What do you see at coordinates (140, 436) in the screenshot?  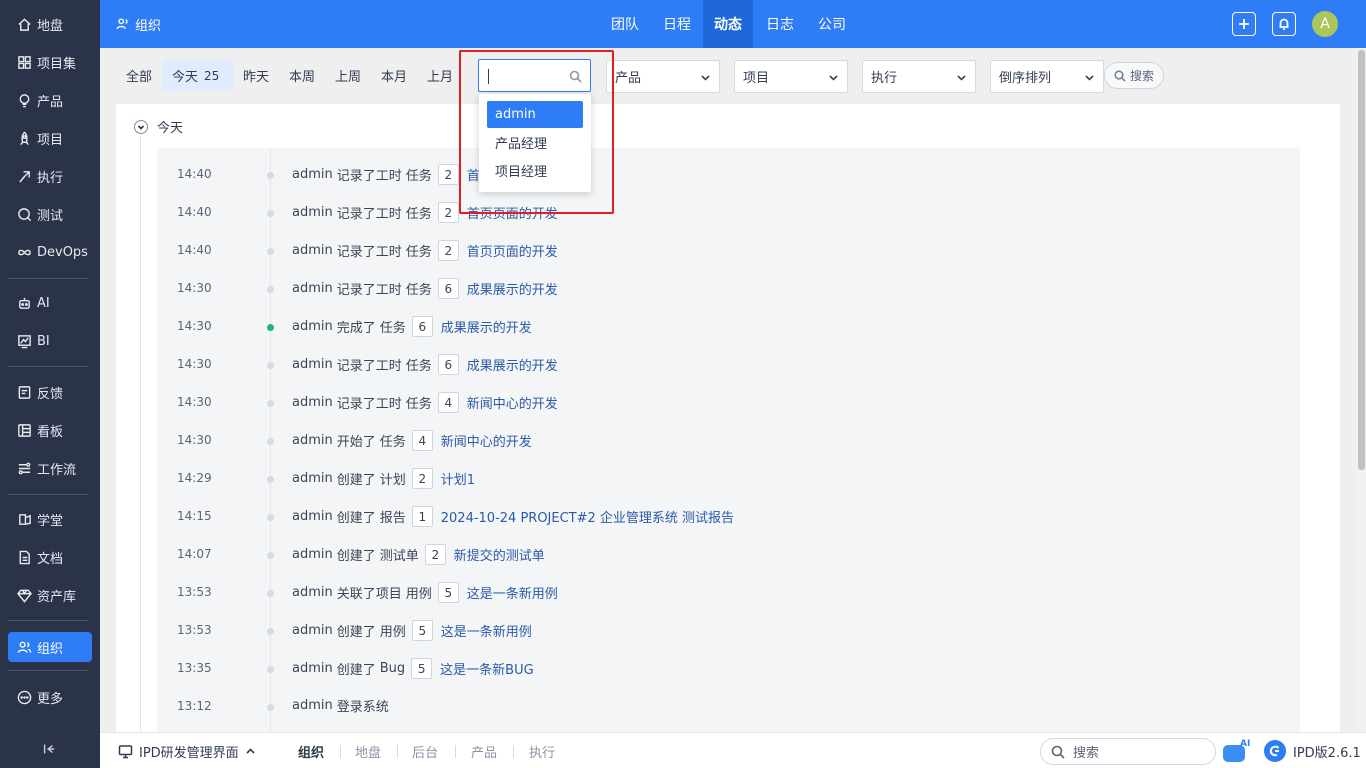 I see `day-timeline` at bounding box center [140, 436].